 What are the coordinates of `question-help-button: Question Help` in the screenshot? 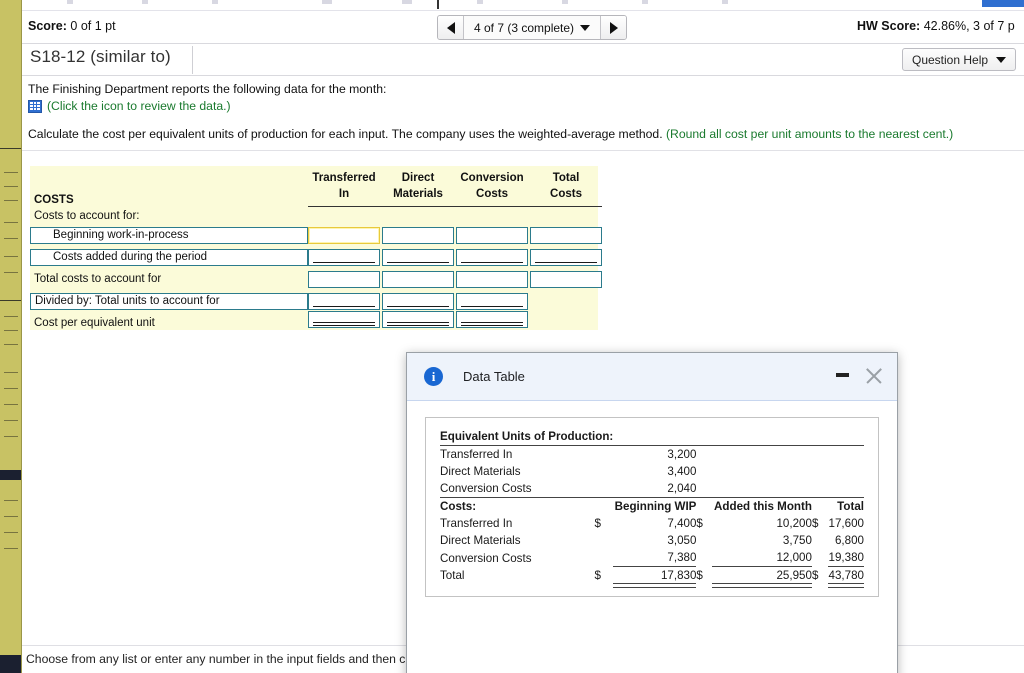 It's located at (959, 59).